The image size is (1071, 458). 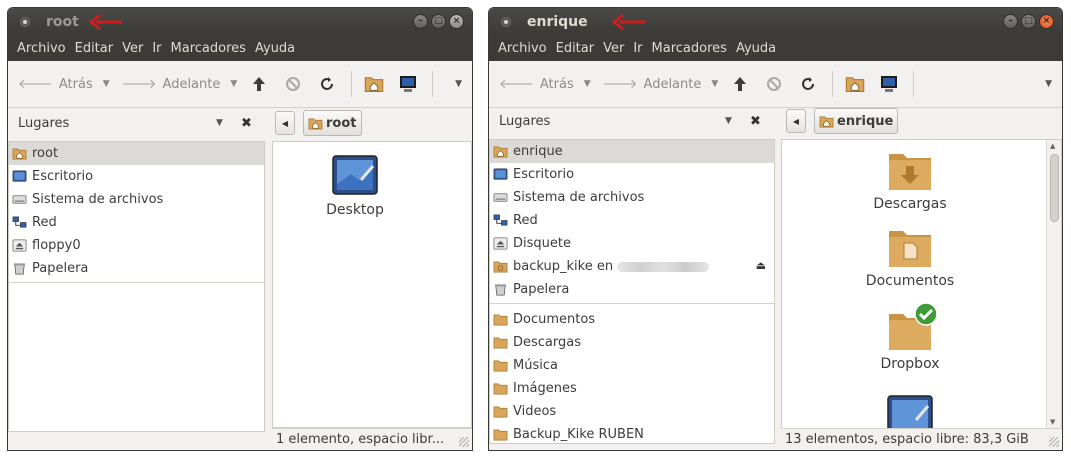 What do you see at coordinates (240, 22) in the screenshot?
I see `titlebar: root – □ ×` at bounding box center [240, 22].